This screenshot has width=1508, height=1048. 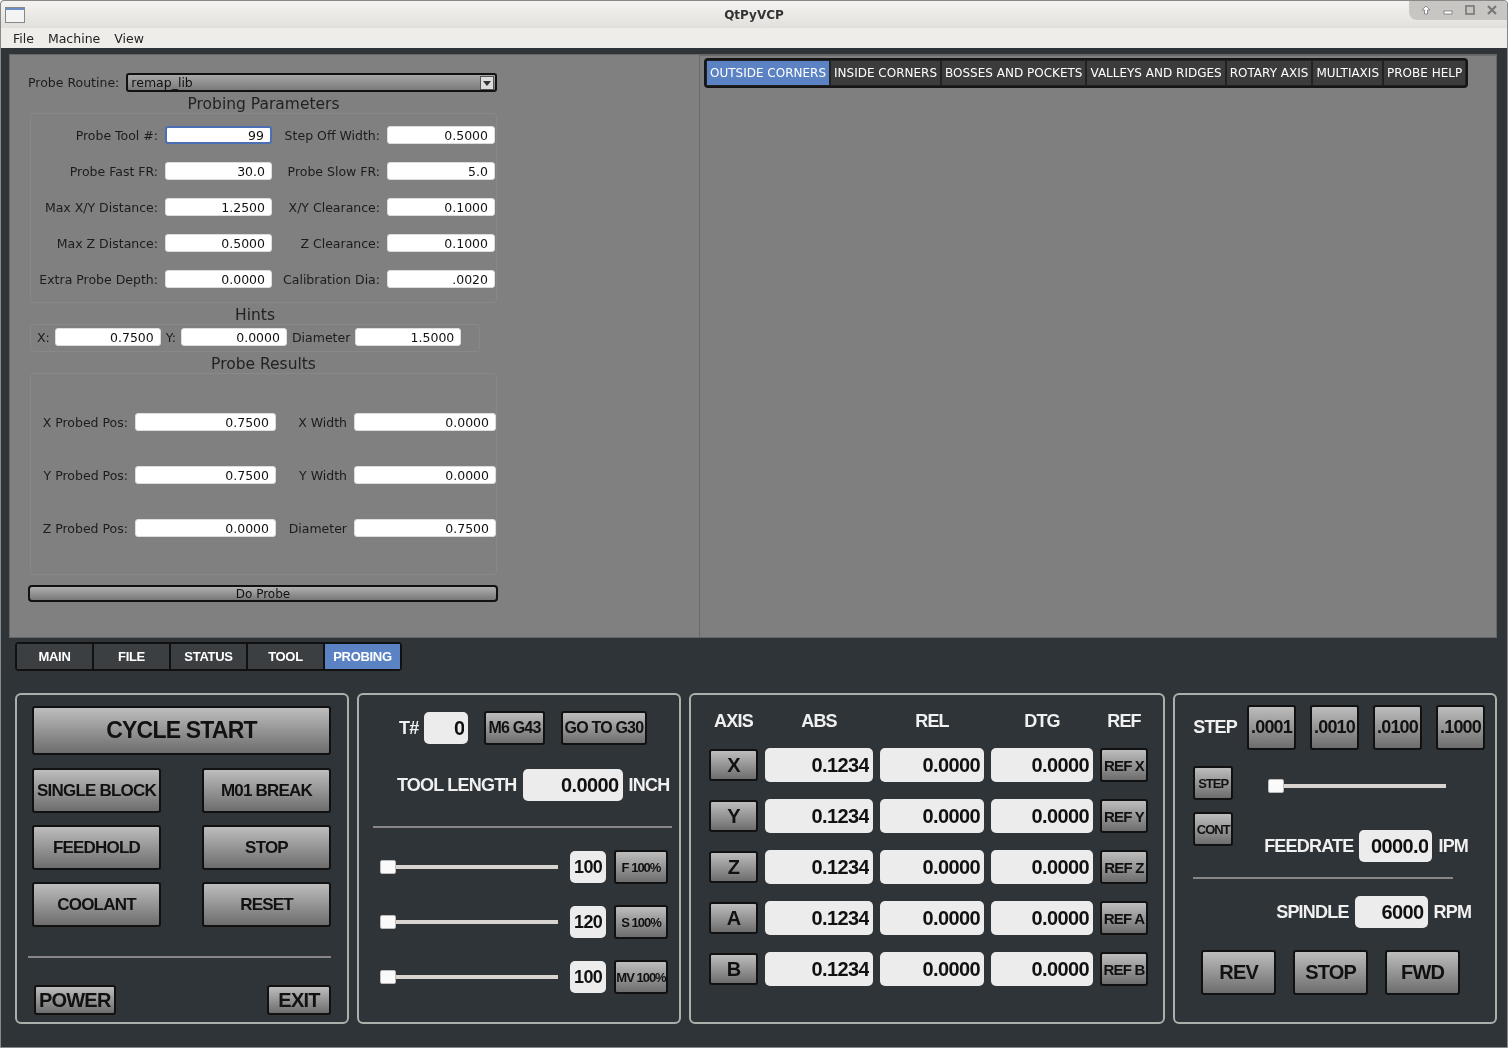 What do you see at coordinates (263, 593) in the screenshot?
I see `do-probe-button: Do Probe` at bounding box center [263, 593].